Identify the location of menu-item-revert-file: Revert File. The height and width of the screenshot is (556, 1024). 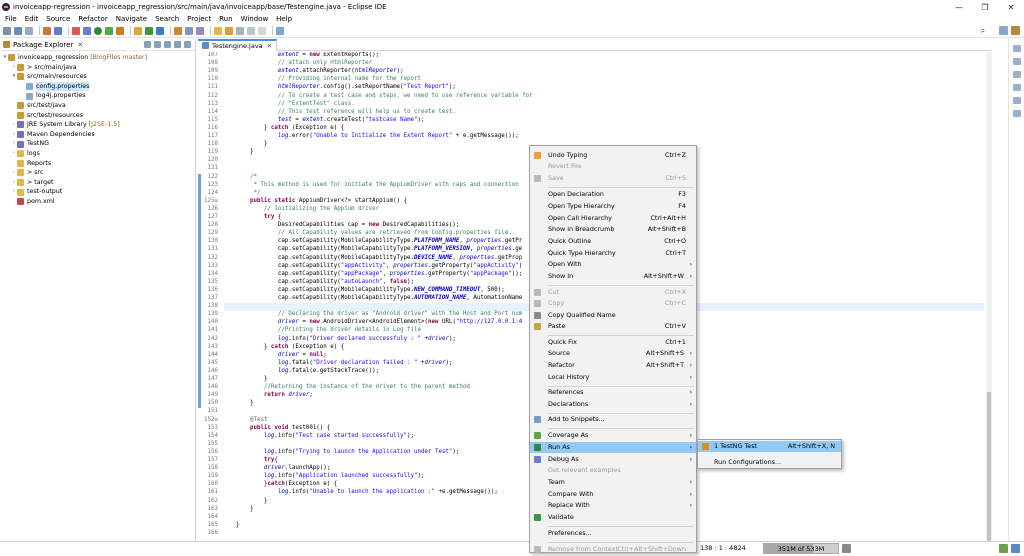
(613, 166).